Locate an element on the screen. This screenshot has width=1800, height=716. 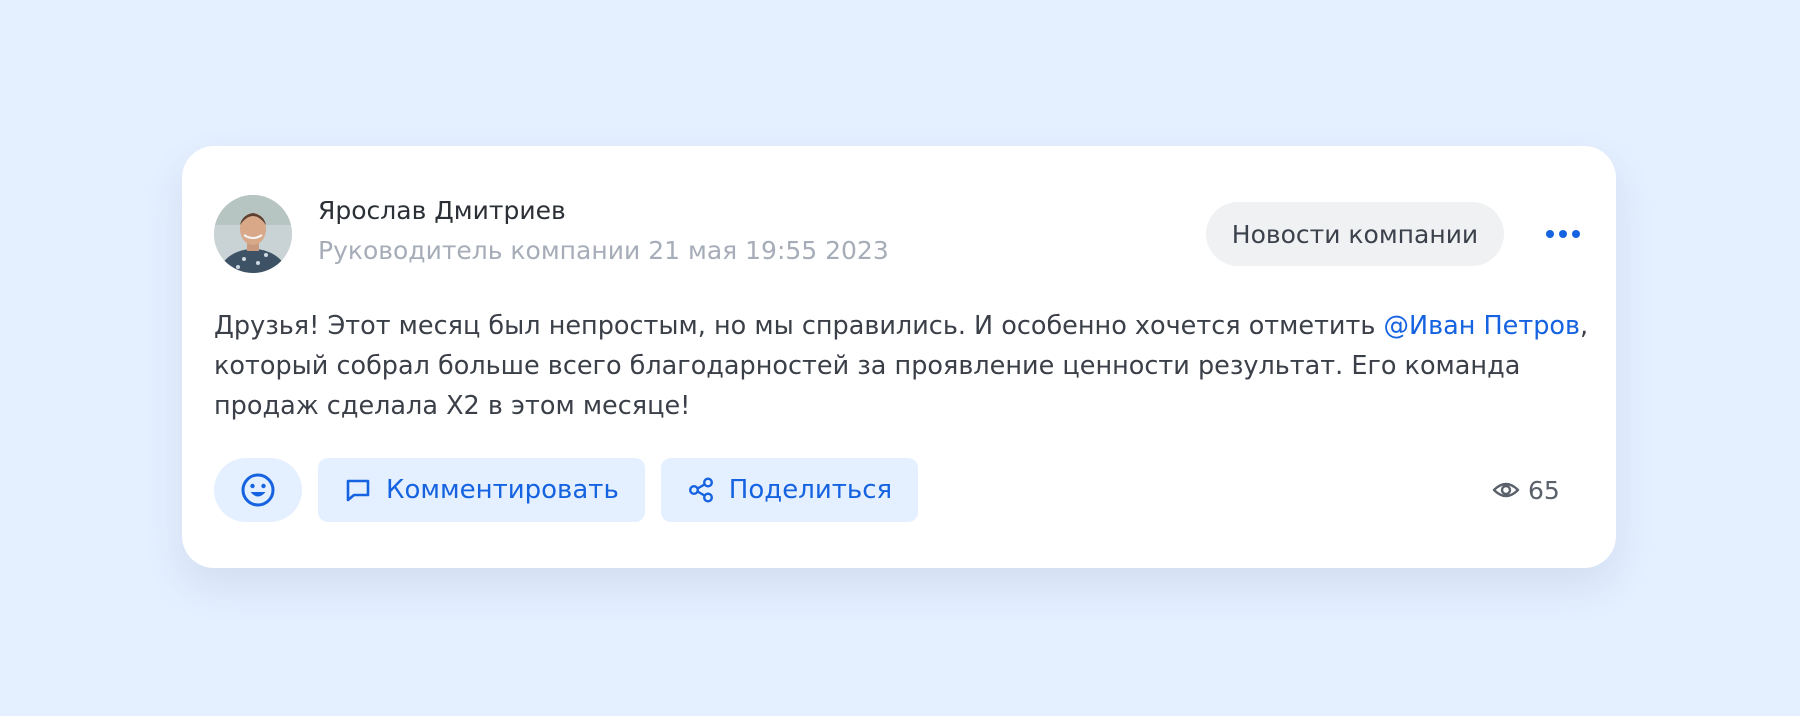
post-actions: Комментировать Поделиться is located at coordinates (566, 490).